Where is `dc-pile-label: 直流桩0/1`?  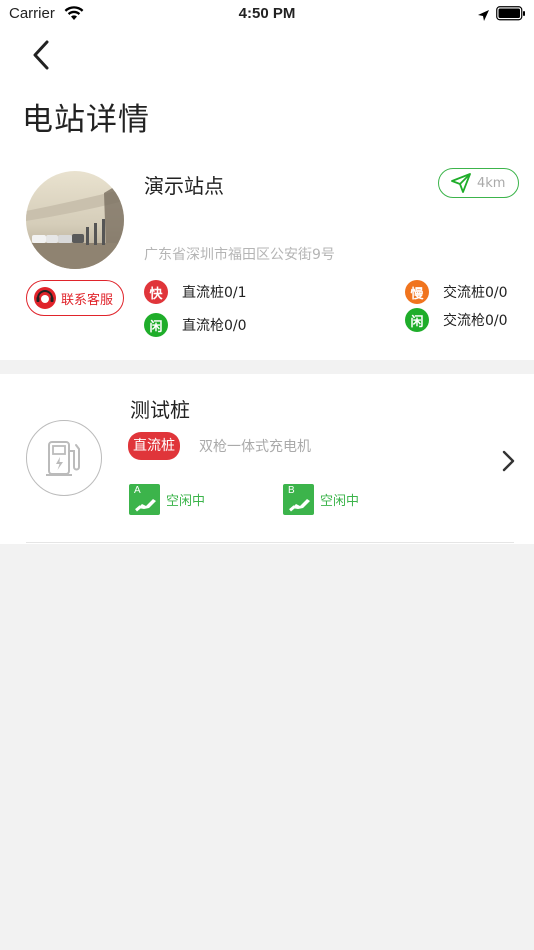 dc-pile-label: 直流桩0/1 is located at coordinates (214, 293).